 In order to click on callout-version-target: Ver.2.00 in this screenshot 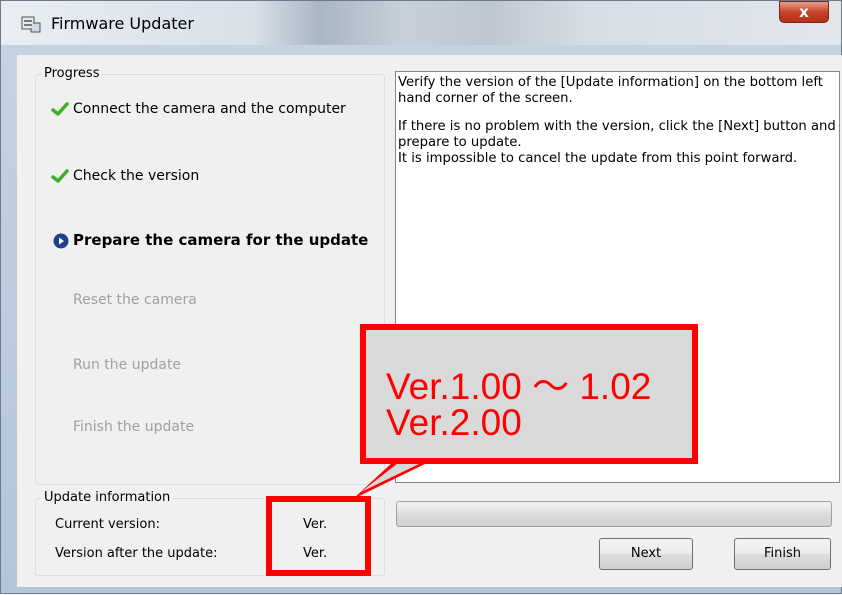, I will do `click(454, 422)`.